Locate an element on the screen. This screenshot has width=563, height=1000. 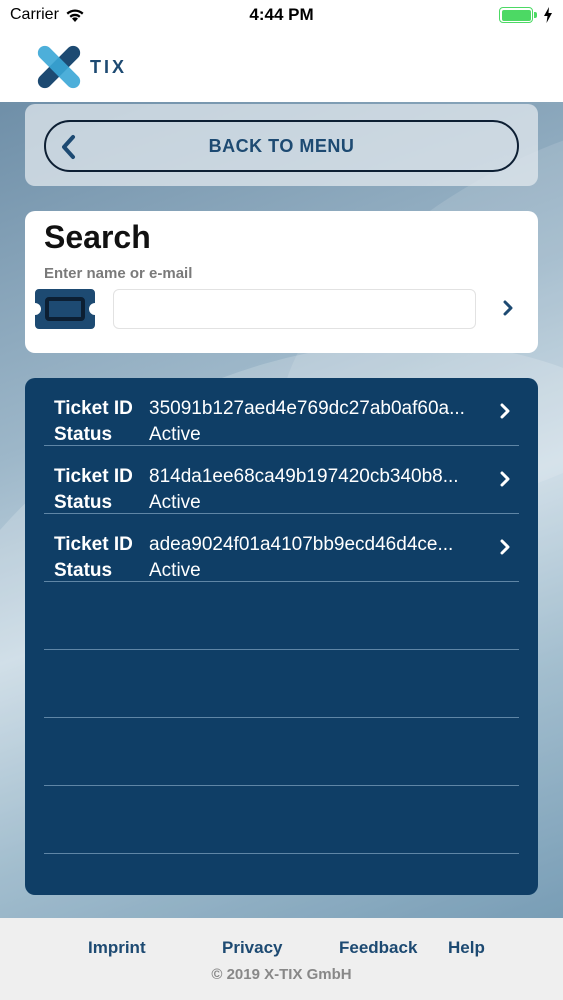
battery-area is located at coordinates (526, 15).